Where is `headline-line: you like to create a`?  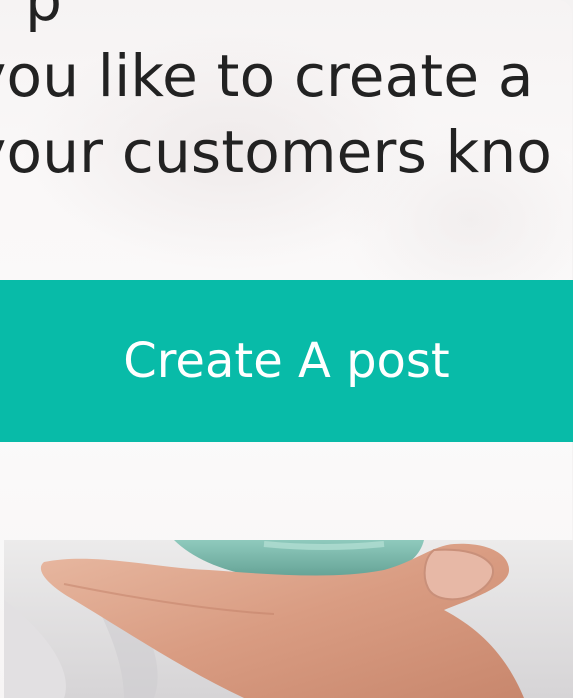
headline-line: you like to create a is located at coordinates (267, 76).